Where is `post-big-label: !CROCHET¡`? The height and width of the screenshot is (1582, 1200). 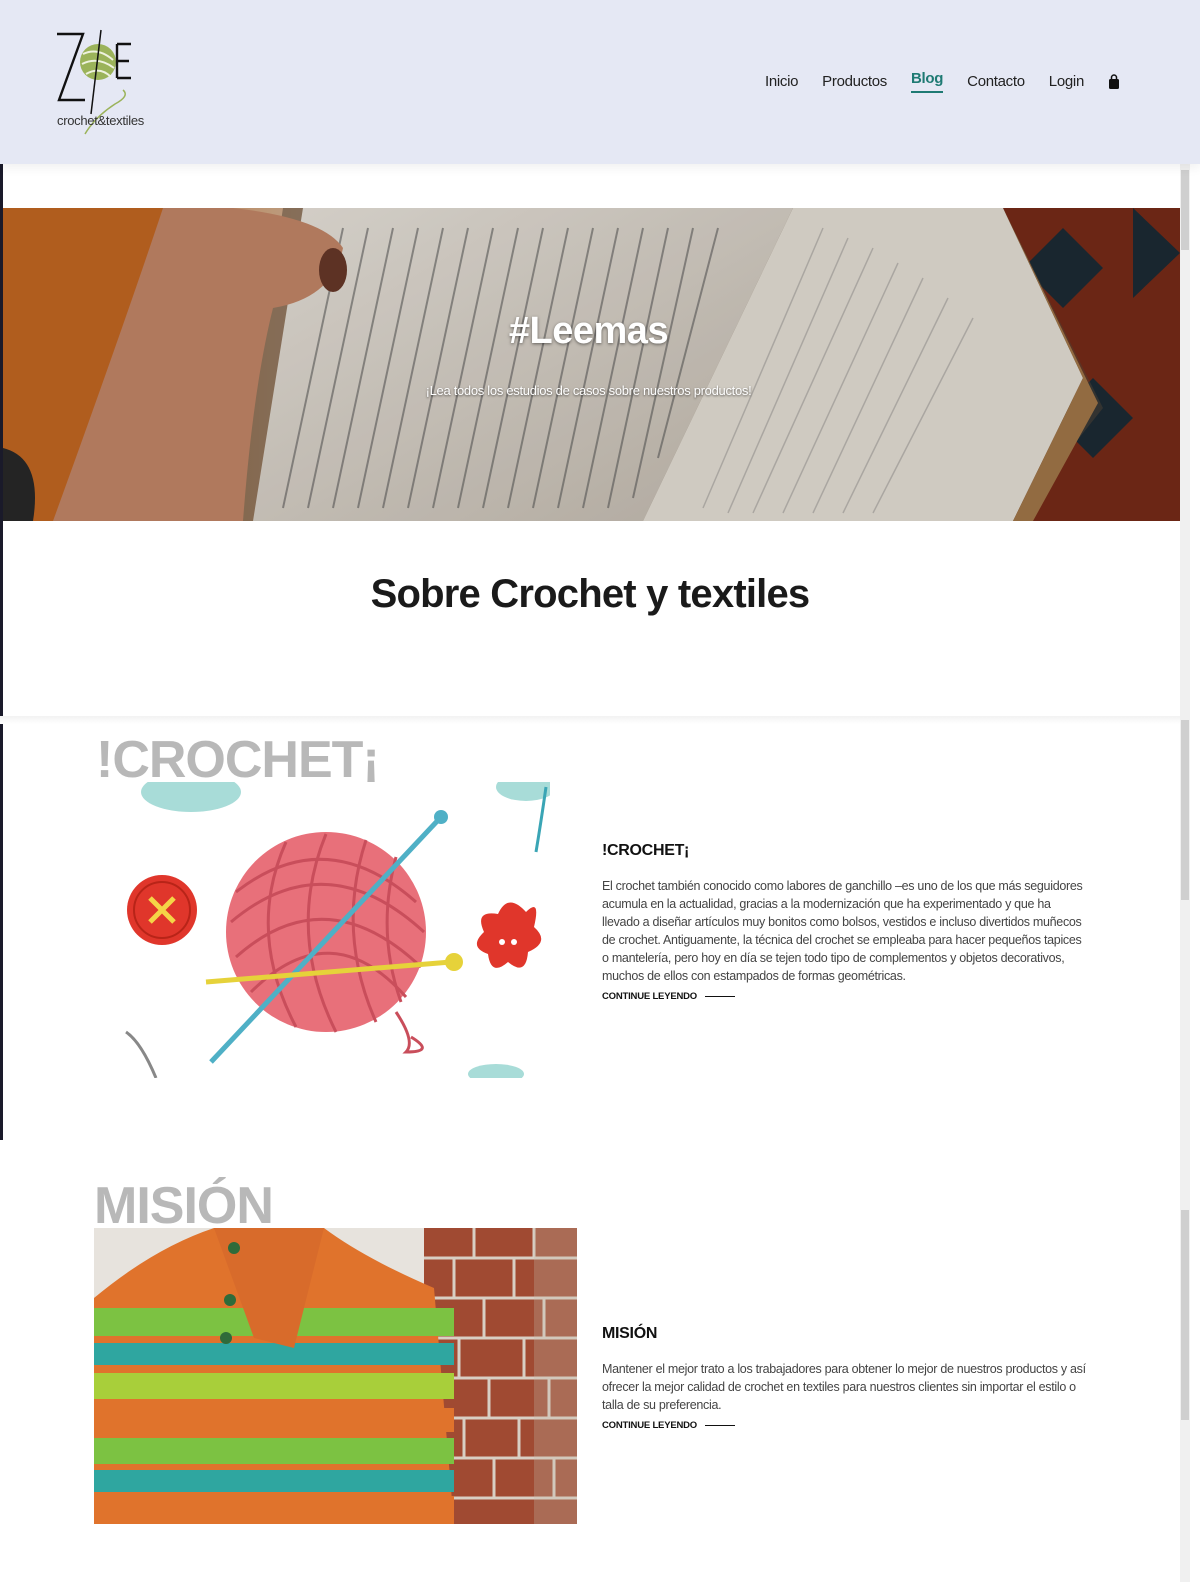 post-big-label: !CROCHET¡ is located at coordinates (237, 756).